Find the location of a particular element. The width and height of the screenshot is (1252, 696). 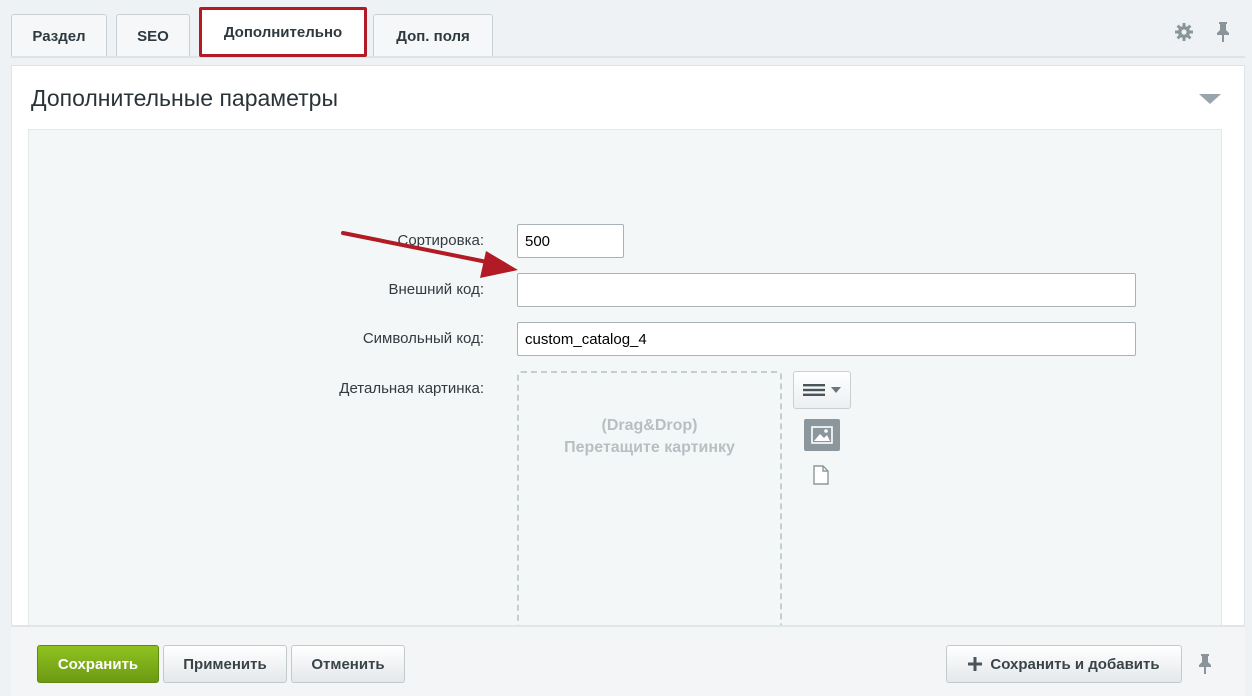

tab-extra-fields: Доп. поля is located at coordinates (433, 36).